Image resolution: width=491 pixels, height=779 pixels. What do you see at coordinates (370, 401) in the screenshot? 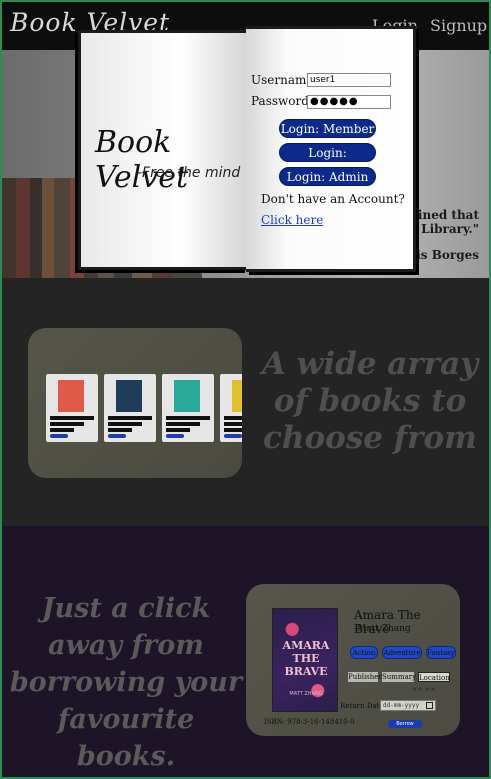
I see `array-heading: A wide array of books to choose from` at bounding box center [370, 401].